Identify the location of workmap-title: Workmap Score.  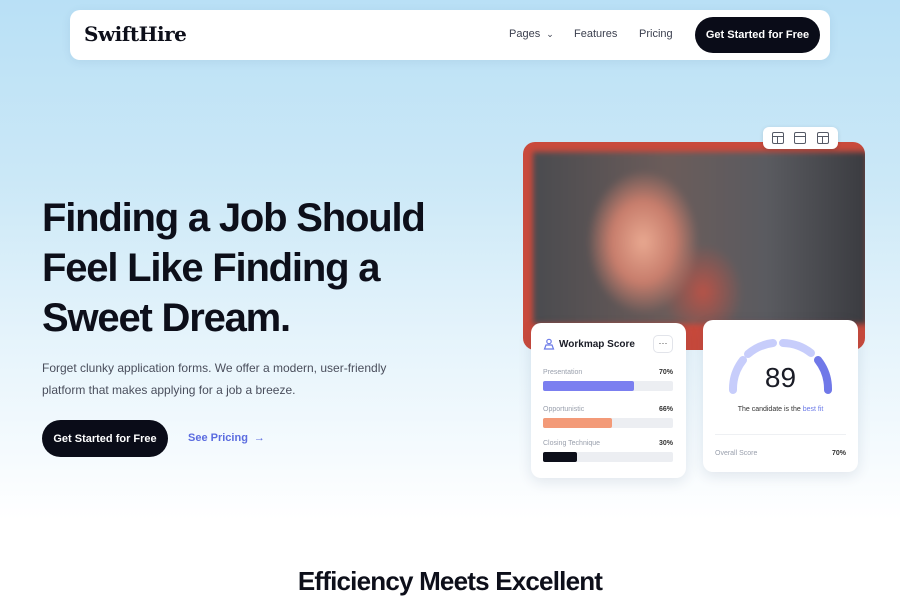
(597, 344).